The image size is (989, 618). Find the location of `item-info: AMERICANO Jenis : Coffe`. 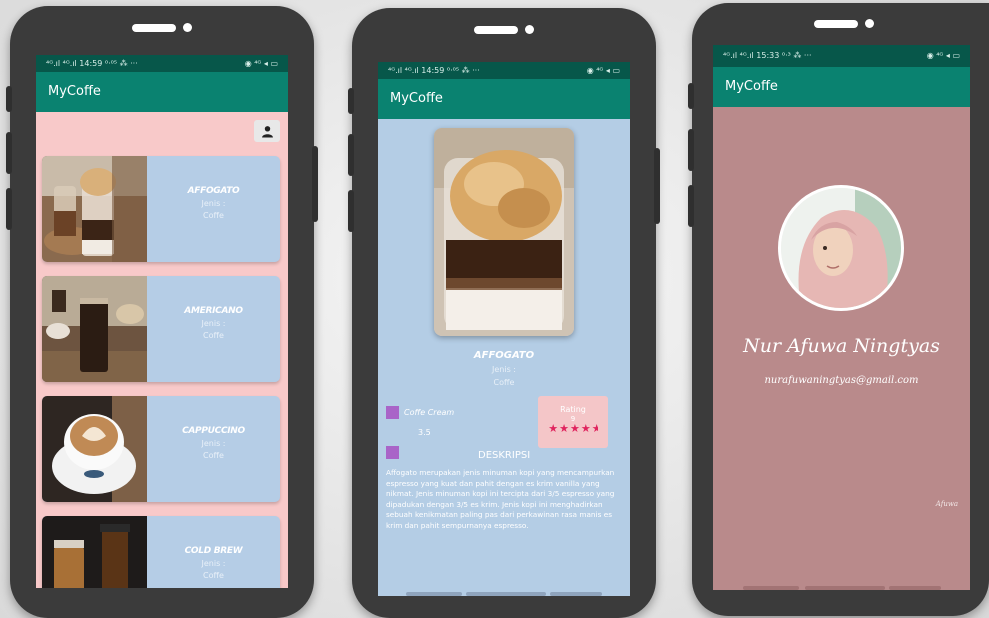

item-info: AMERICANO Jenis : Coffe is located at coordinates (213, 323).